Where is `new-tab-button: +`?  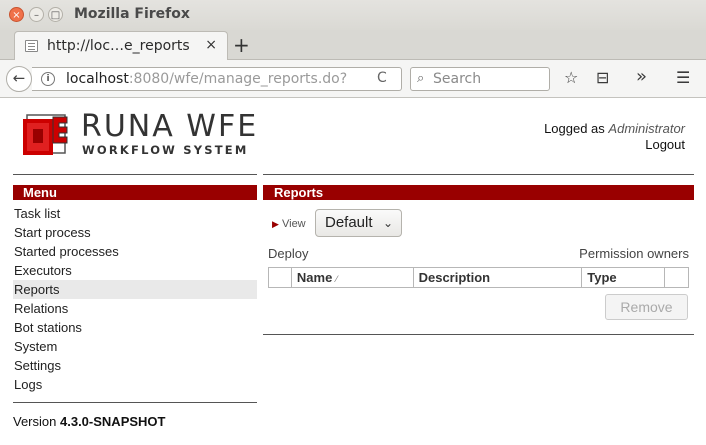
new-tab-button: + is located at coordinates (241, 45).